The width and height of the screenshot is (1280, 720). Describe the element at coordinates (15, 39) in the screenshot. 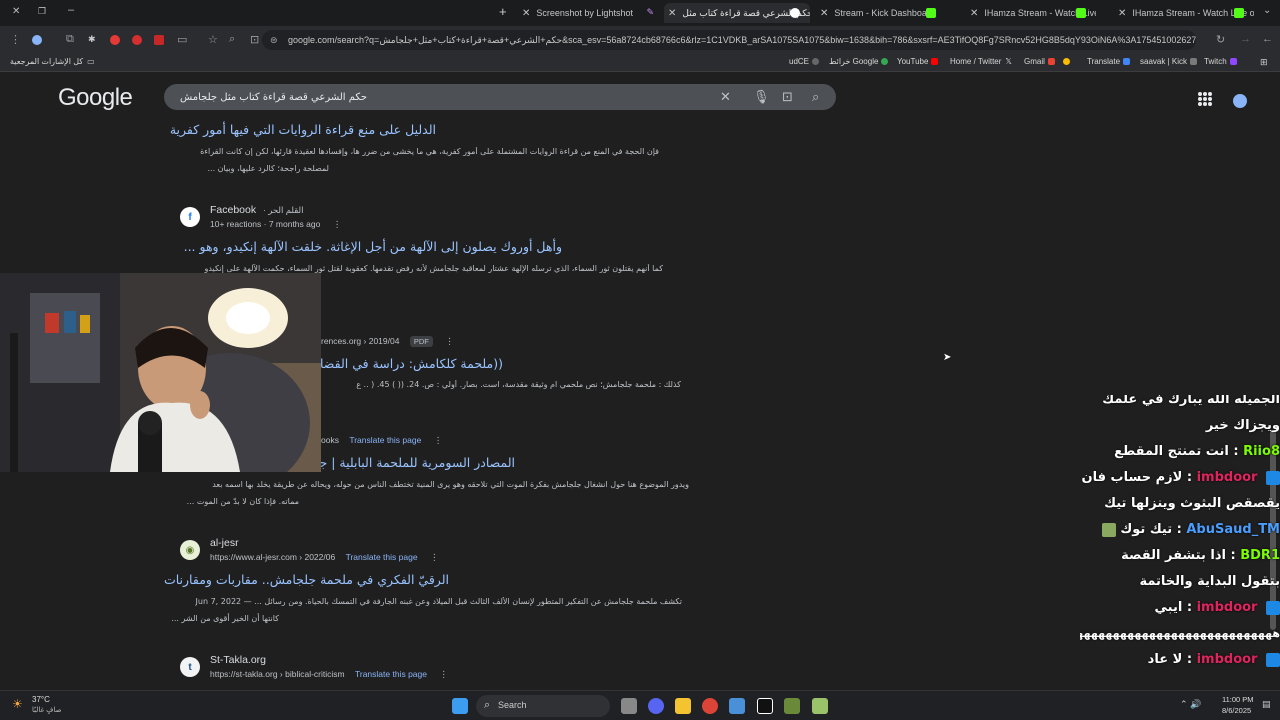

I see `menu-icon: ⋮` at that location.